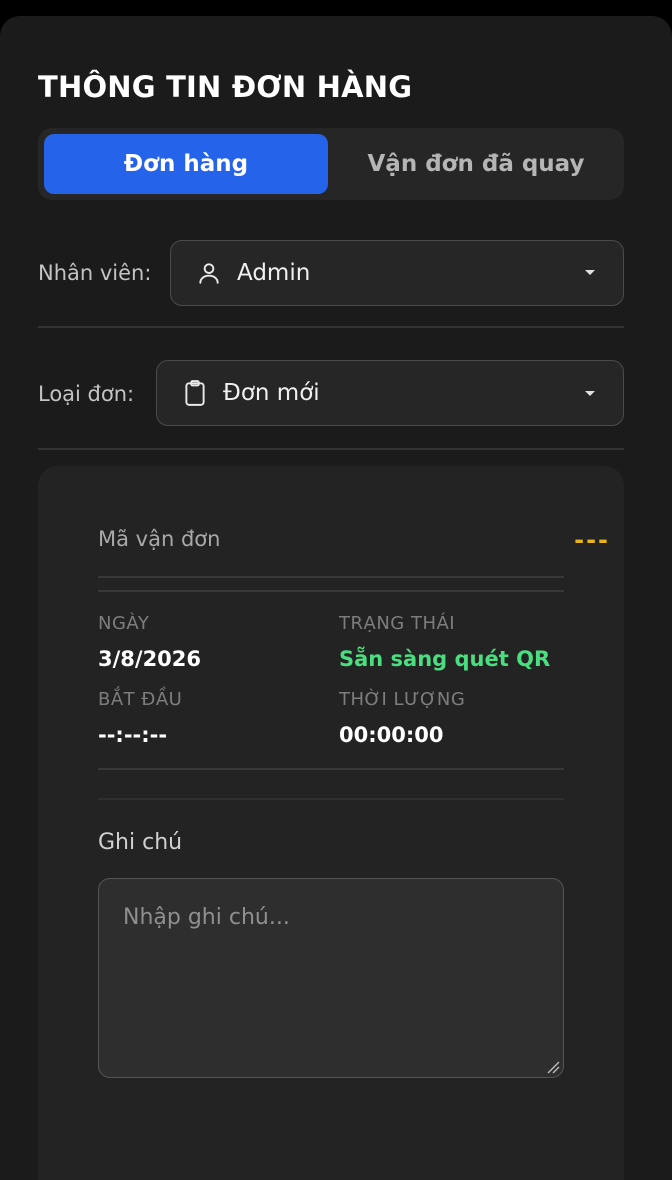 This screenshot has height=1180, width=672. Describe the element at coordinates (95, 273) in the screenshot. I see `staff-label: Nhân viên:` at that location.